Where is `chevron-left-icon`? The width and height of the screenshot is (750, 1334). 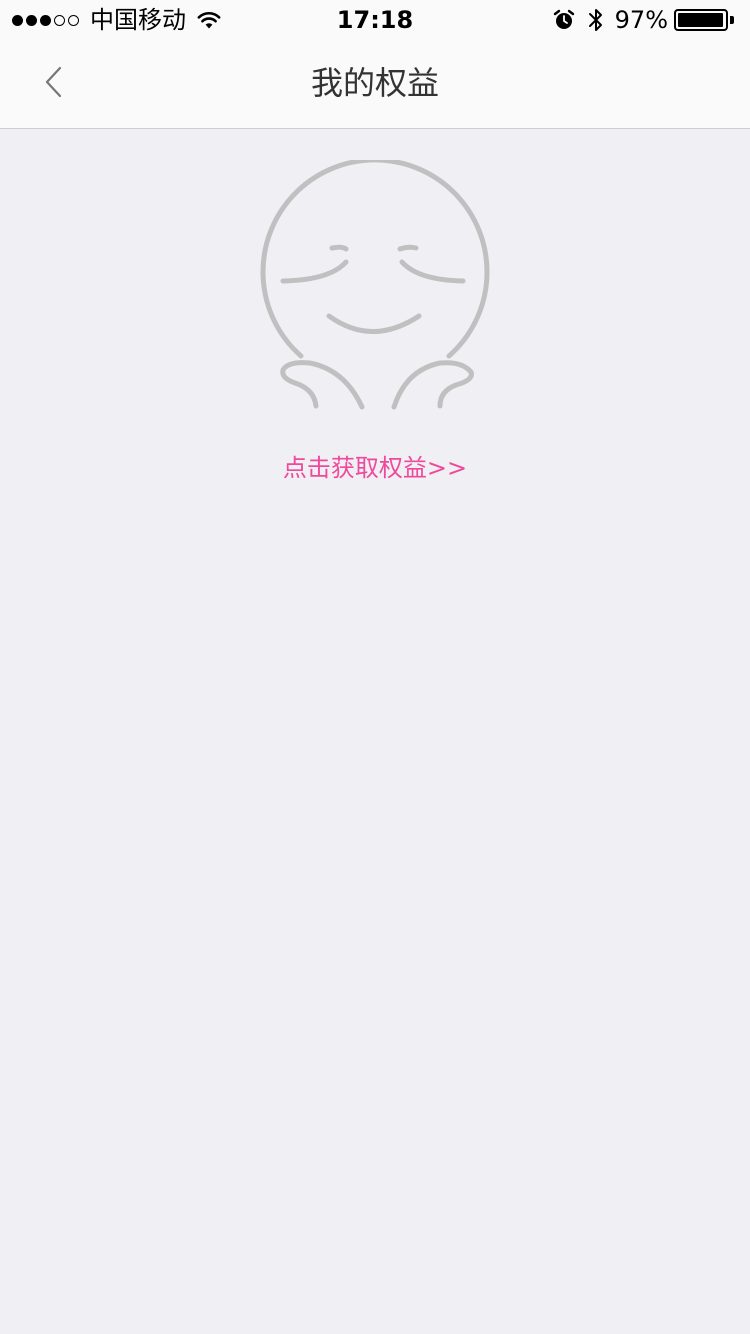 chevron-left-icon is located at coordinates (54, 84).